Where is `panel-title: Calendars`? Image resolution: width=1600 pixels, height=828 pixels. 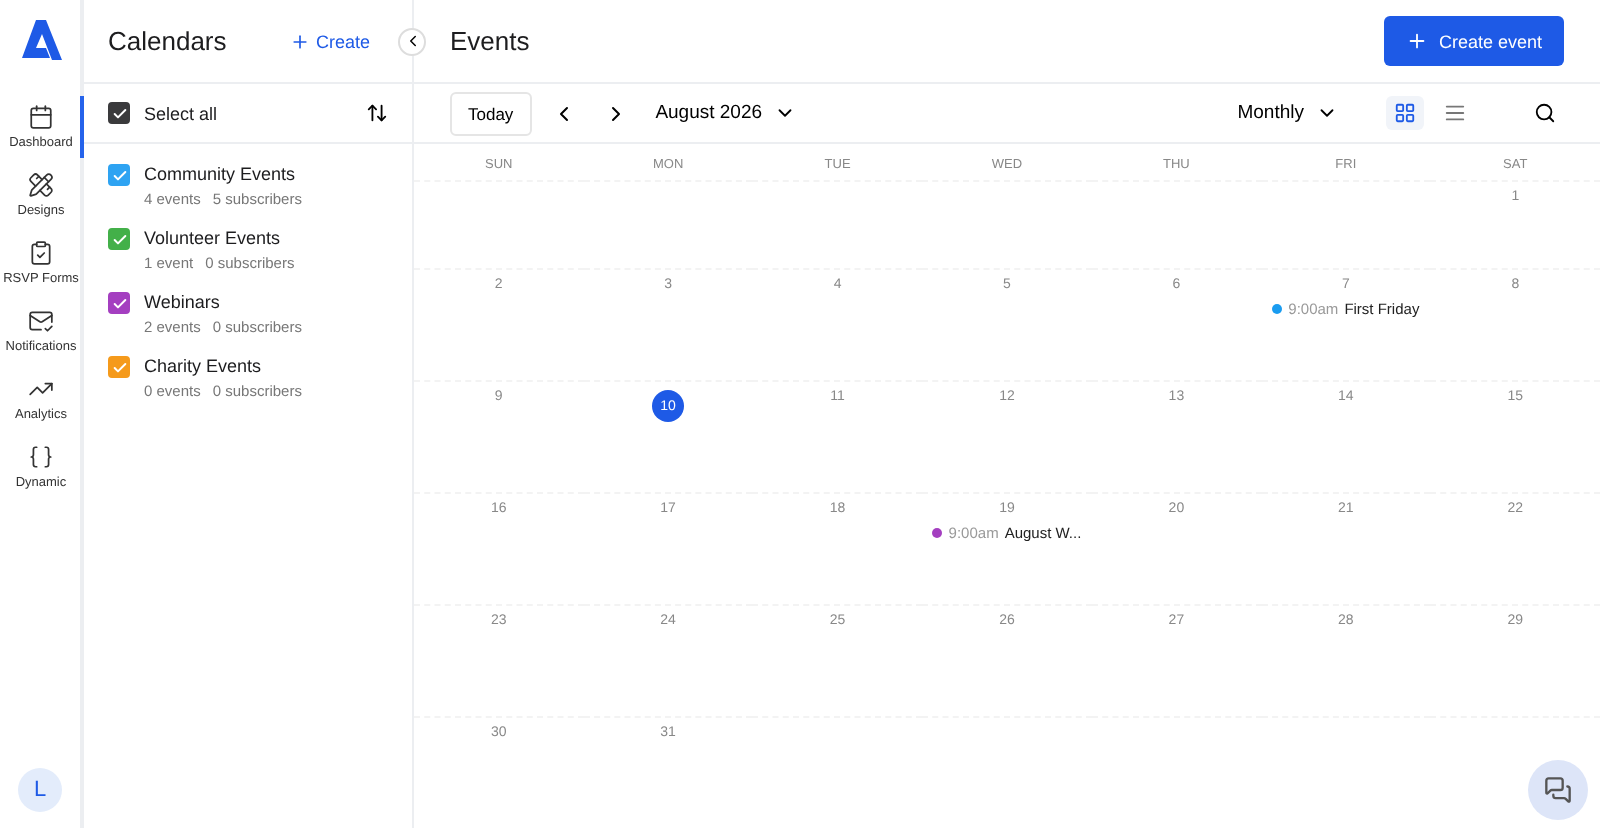 panel-title: Calendars is located at coordinates (167, 41).